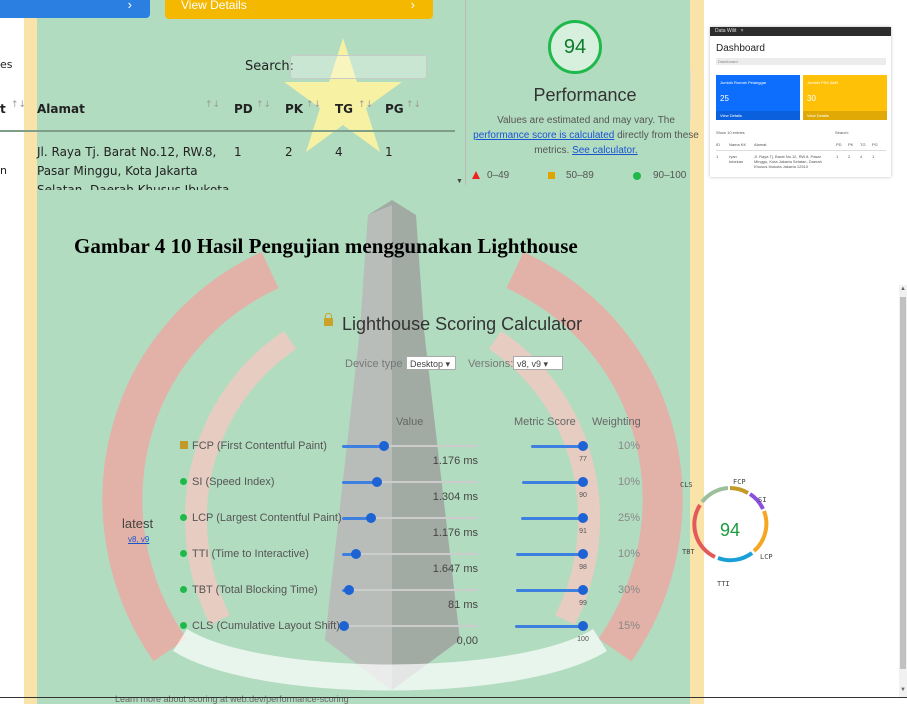 The image size is (907, 704). What do you see at coordinates (839, 144) in the screenshot?
I see `th: PD` at bounding box center [839, 144].